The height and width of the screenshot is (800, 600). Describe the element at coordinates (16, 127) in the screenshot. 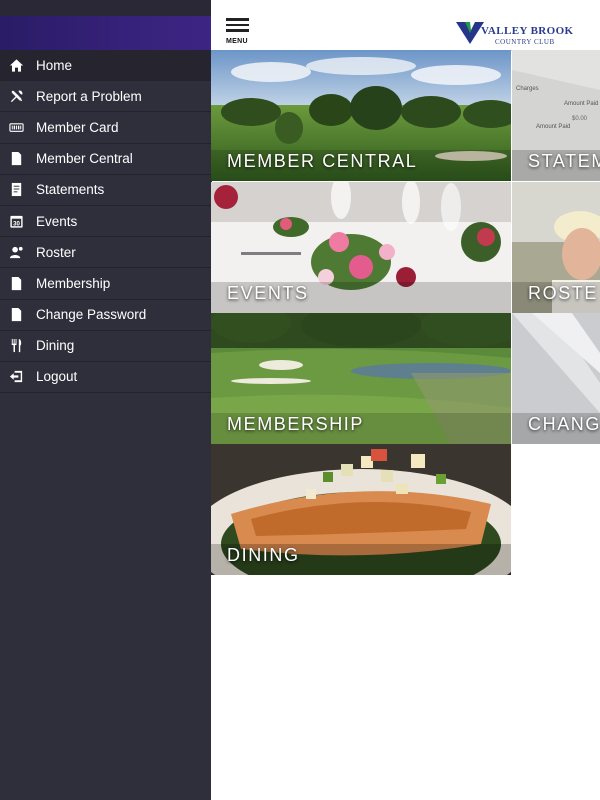

I see `barcode-icon` at that location.